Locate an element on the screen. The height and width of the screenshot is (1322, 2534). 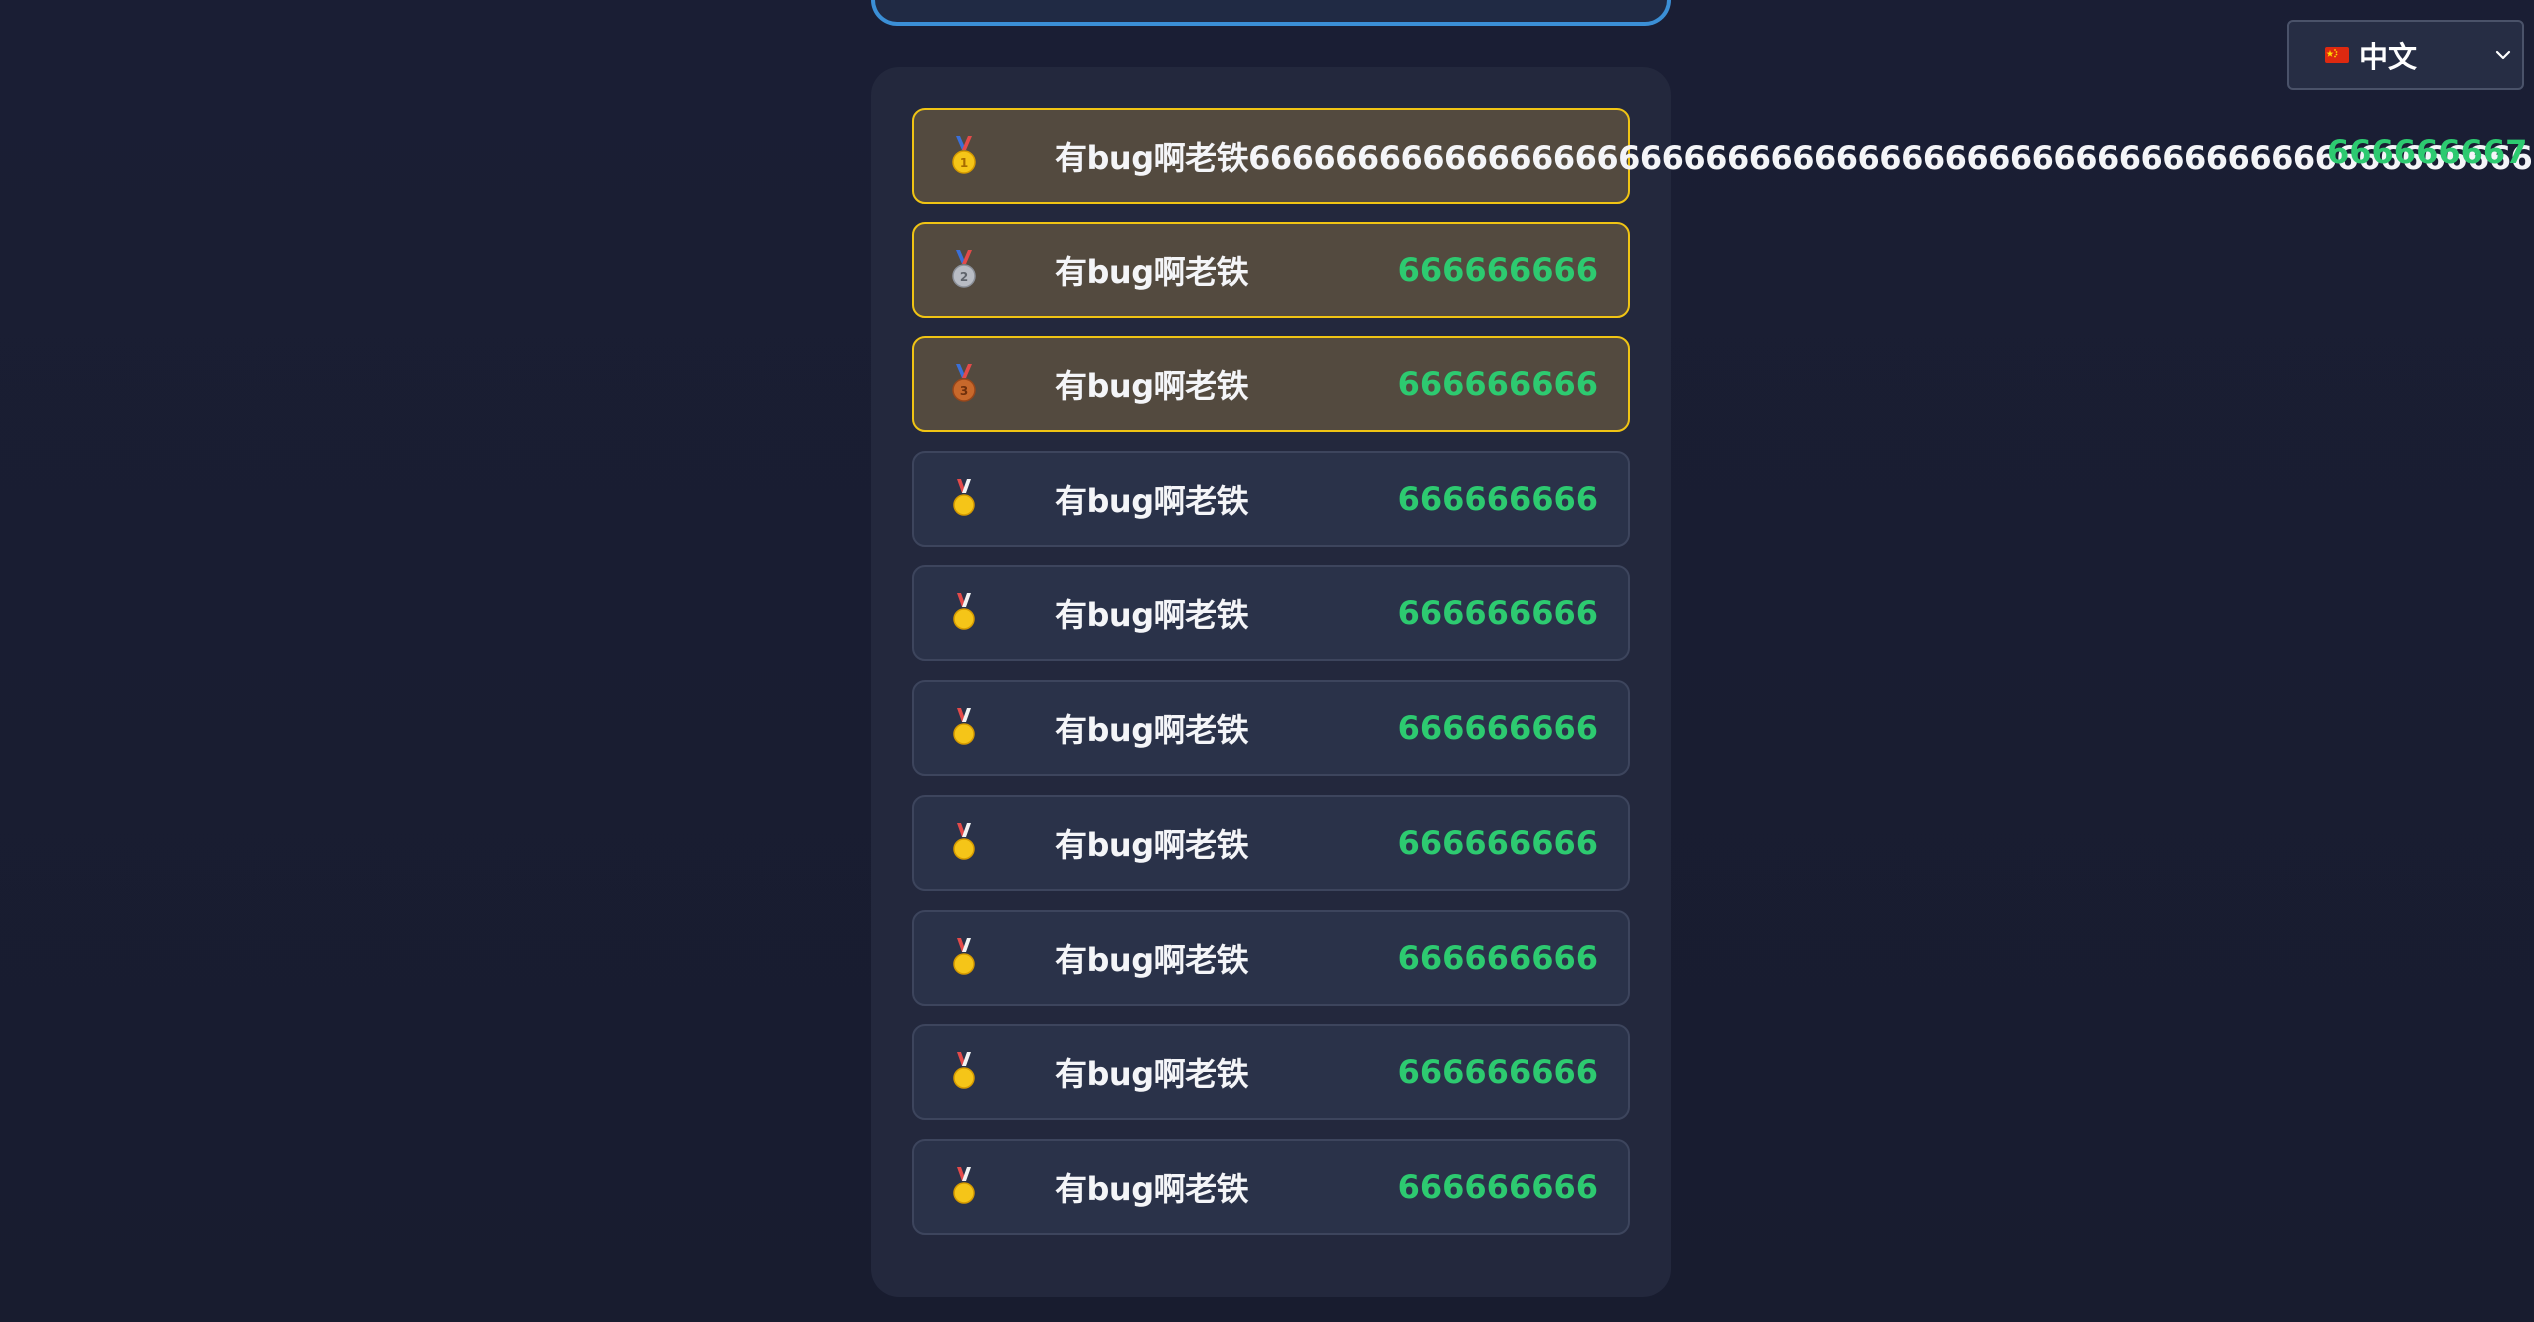
svg-text: 1 is located at coordinates (964, 163).